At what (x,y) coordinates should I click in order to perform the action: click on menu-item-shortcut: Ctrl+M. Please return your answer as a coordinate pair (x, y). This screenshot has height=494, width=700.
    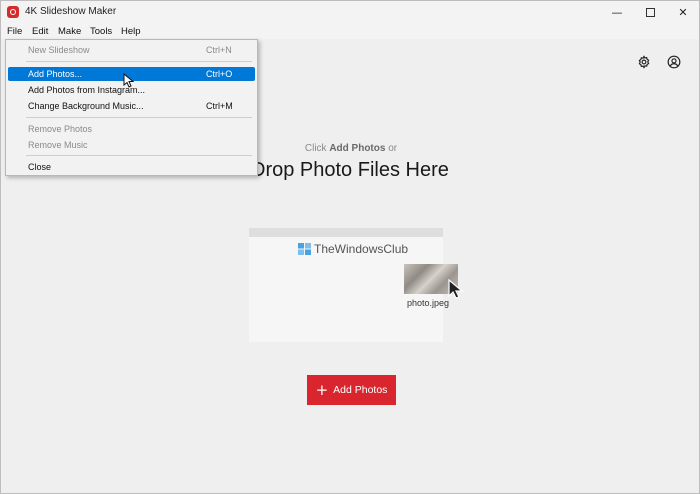
    Looking at the image, I should click on (219, 106).